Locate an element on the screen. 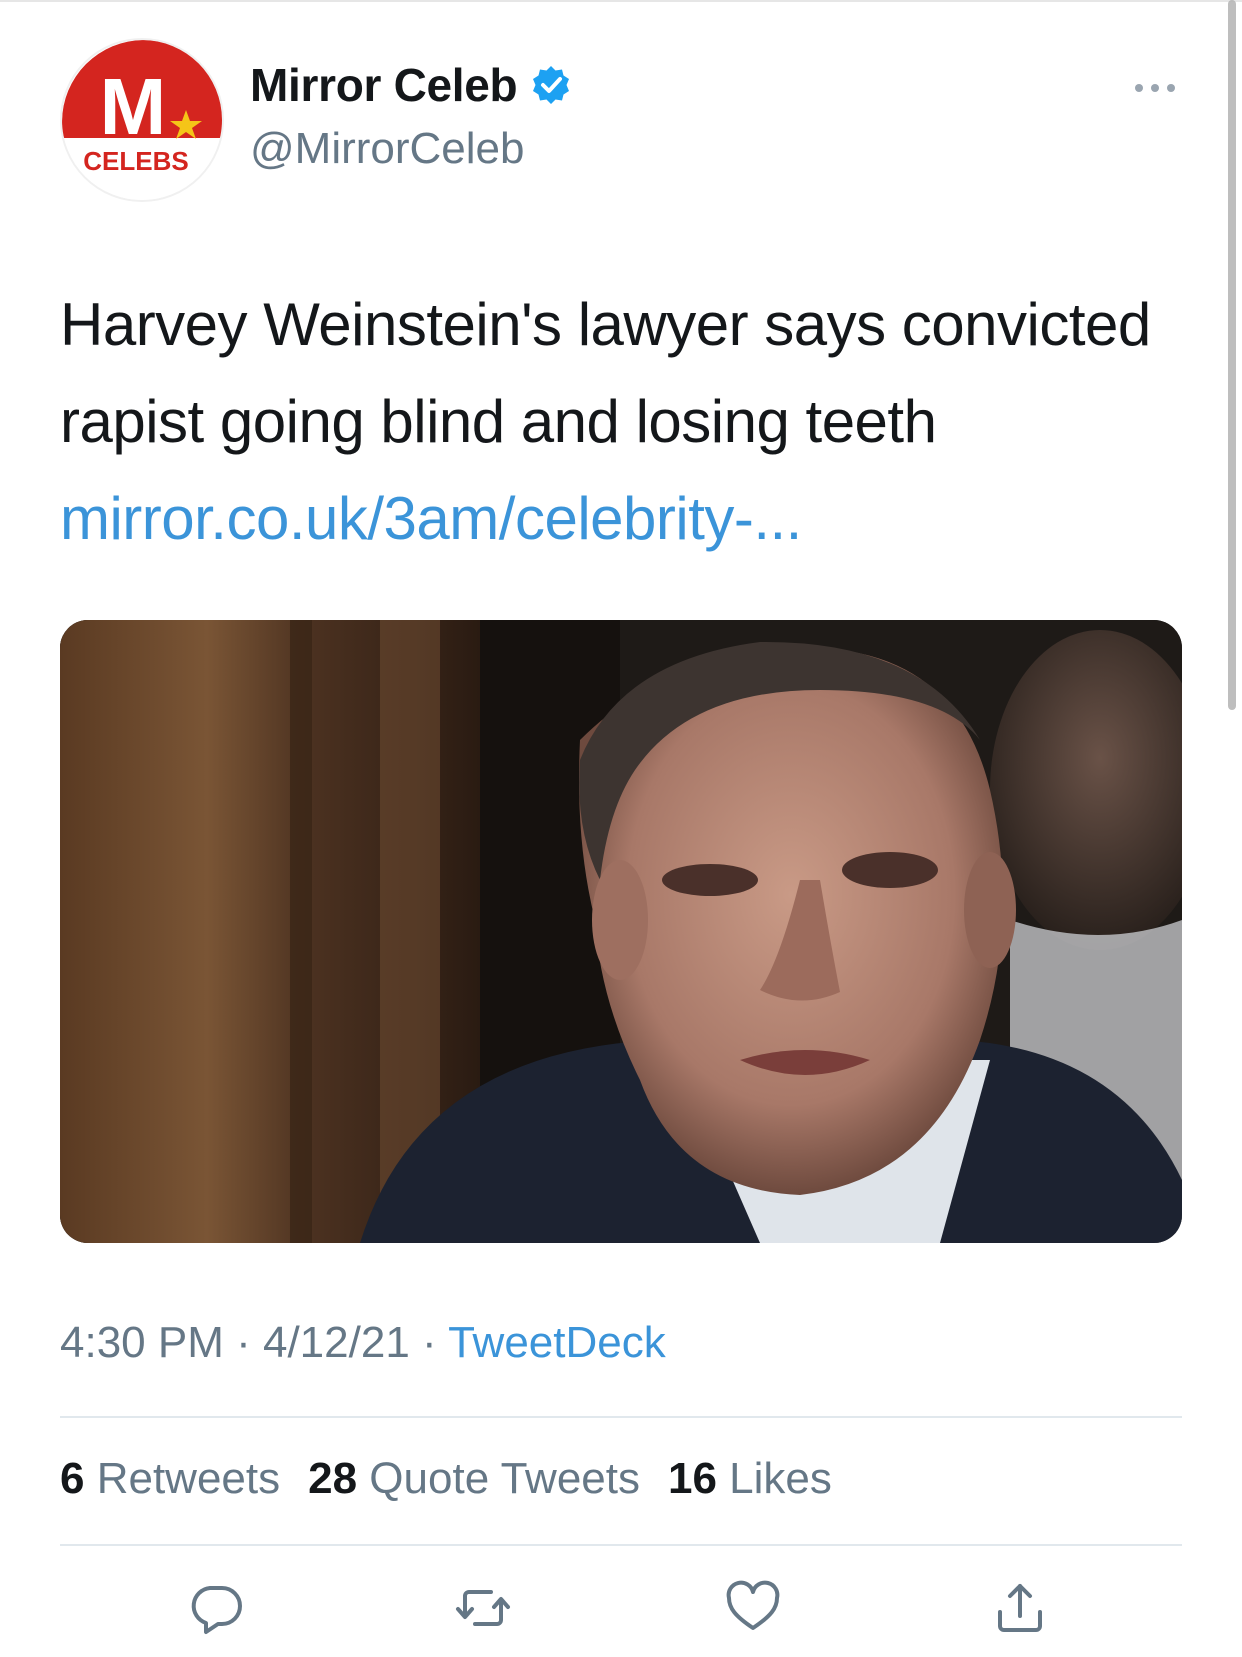 The height and width of the screenshot is (1657, 1242). retweets-stat: 6 Retweets is located at coordinates (170, 1479).